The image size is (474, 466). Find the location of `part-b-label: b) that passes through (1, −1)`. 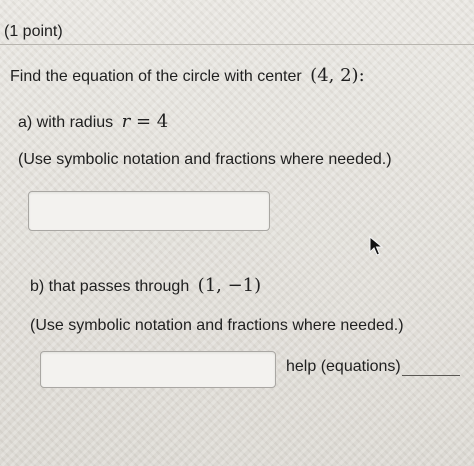

part-b-label: b) that passes through (1, −1) is located at coordinates (145, 286).